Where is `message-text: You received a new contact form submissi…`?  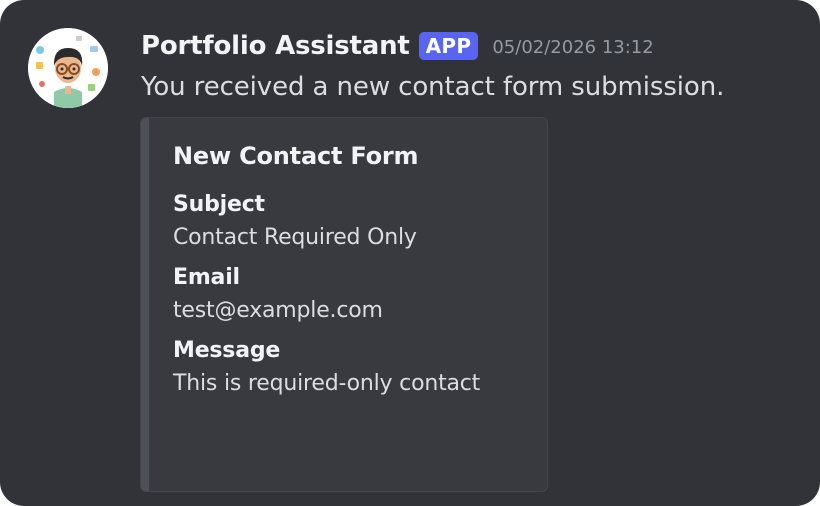
message-text: You received a new contact form submissi… is located at coordinates (433, 87).